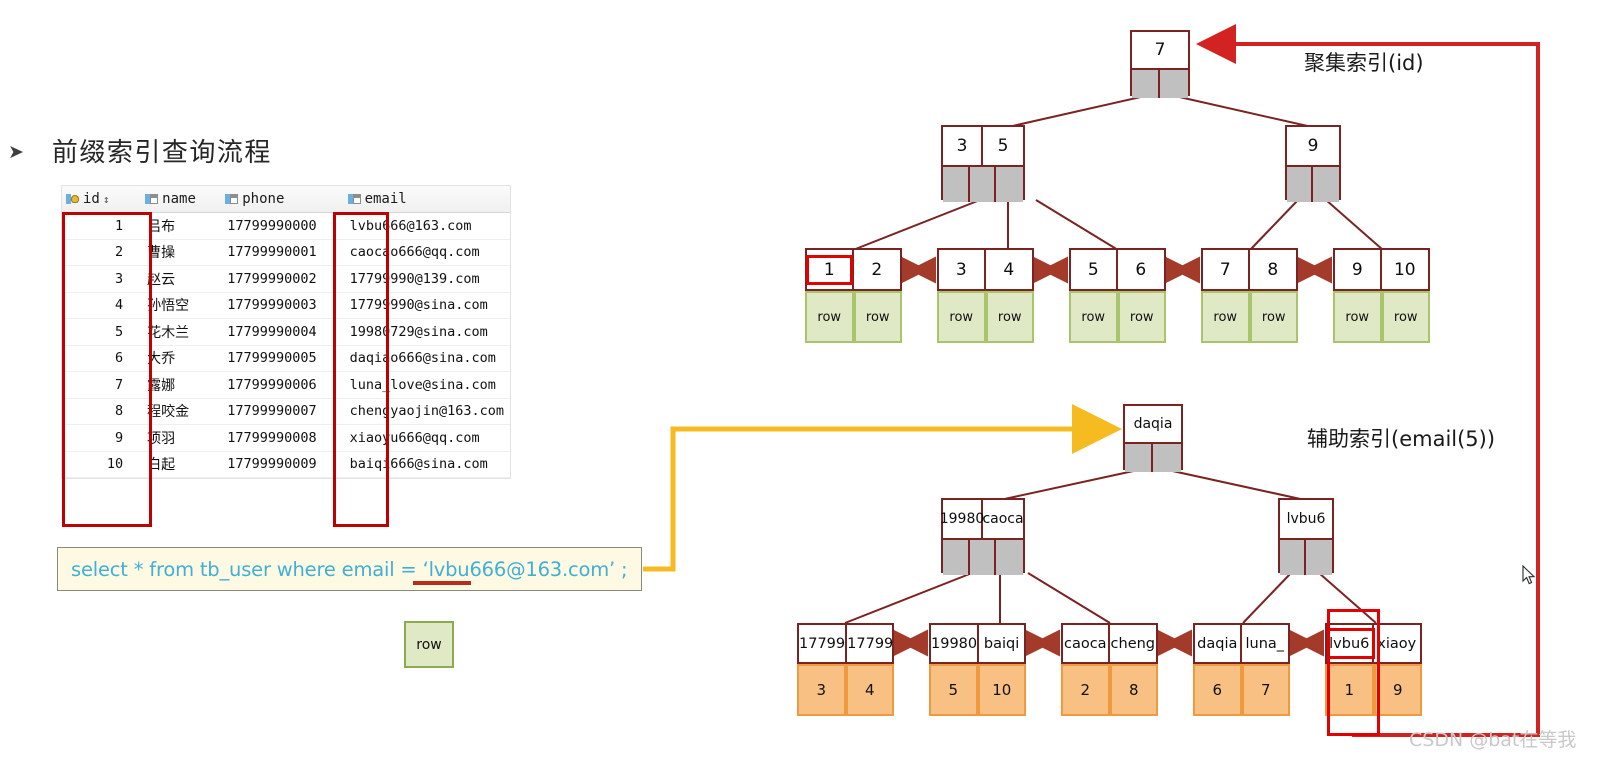 The height and width of the screenshot is (771, 1603). I want to click on leaf-keys: 3 4, so click(985, 269).